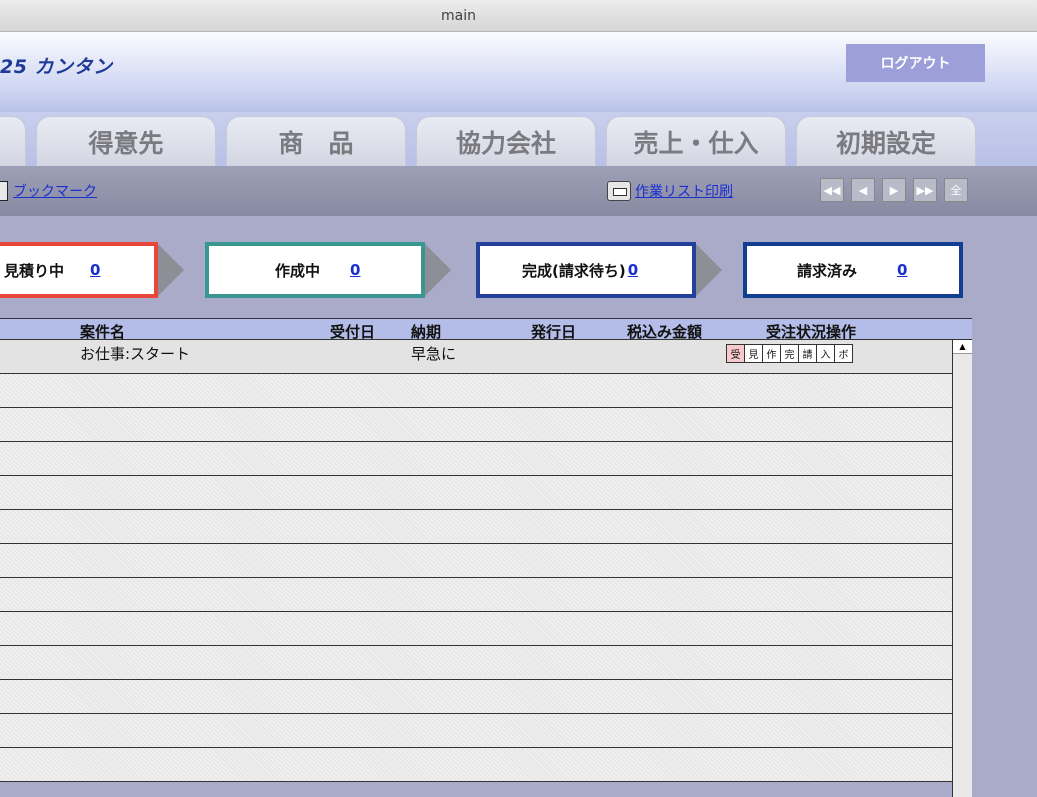  What do you see at coordinates (684, 191) in the screenshot?
I see `print-worklist-link: 作業リスト印刷` at bounding box center [684, 191].